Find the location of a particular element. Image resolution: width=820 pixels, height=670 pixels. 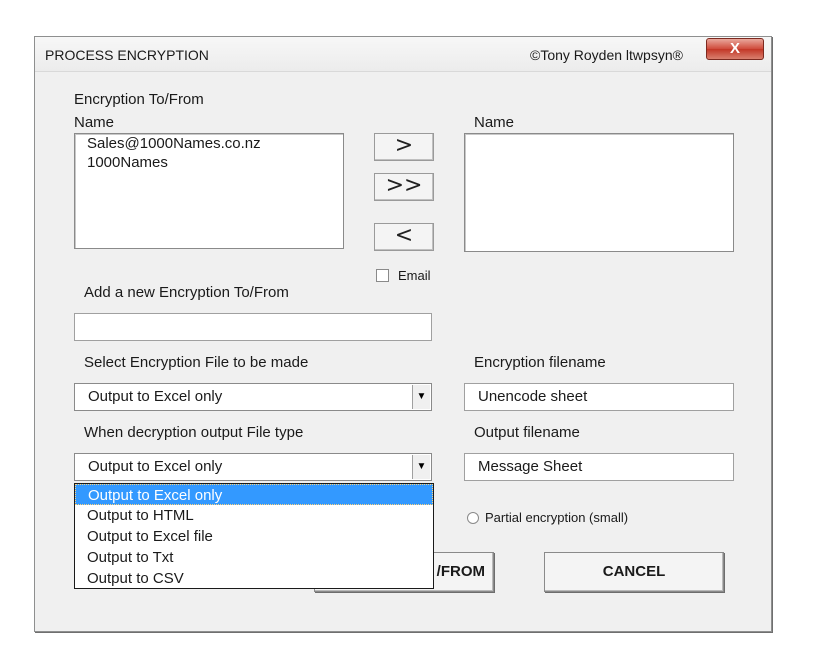

right-list-name-header: Name is located at coordinates (494, 122).